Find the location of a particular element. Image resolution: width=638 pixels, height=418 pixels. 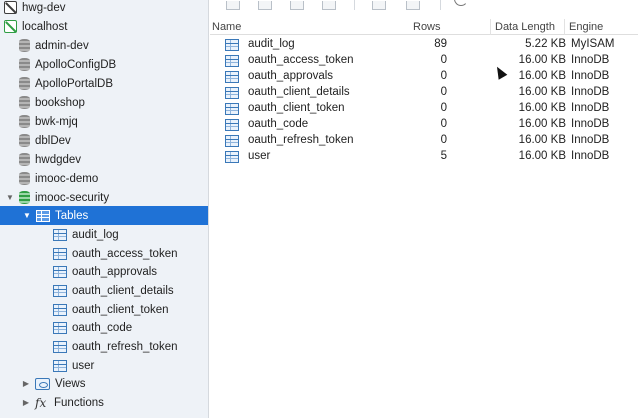

table-engine: MyISAM is located at coordinates (593, 44).